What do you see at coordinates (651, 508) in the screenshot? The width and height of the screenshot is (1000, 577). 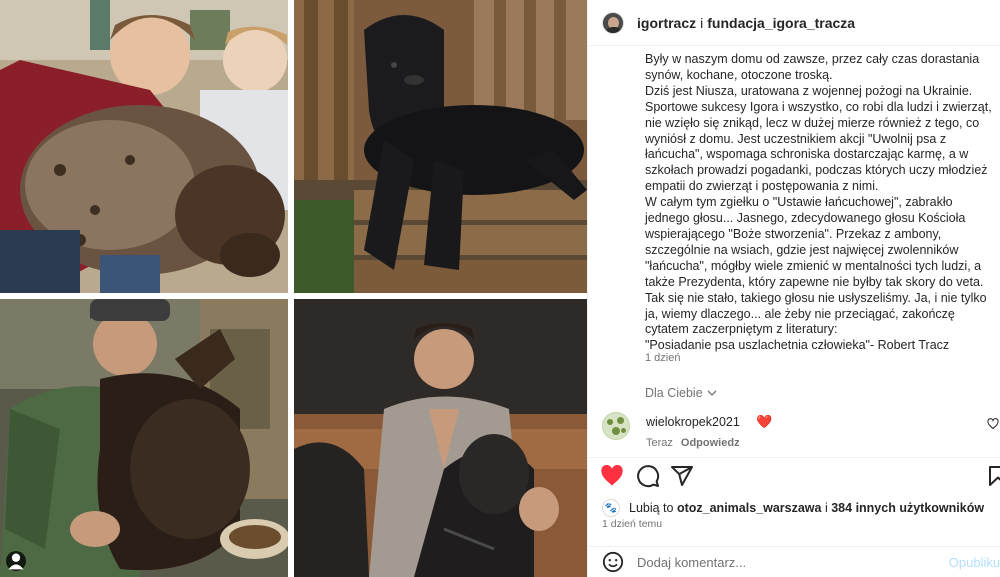 I see `likes-prefix: Lubią to` at bounding box center [651, 508].